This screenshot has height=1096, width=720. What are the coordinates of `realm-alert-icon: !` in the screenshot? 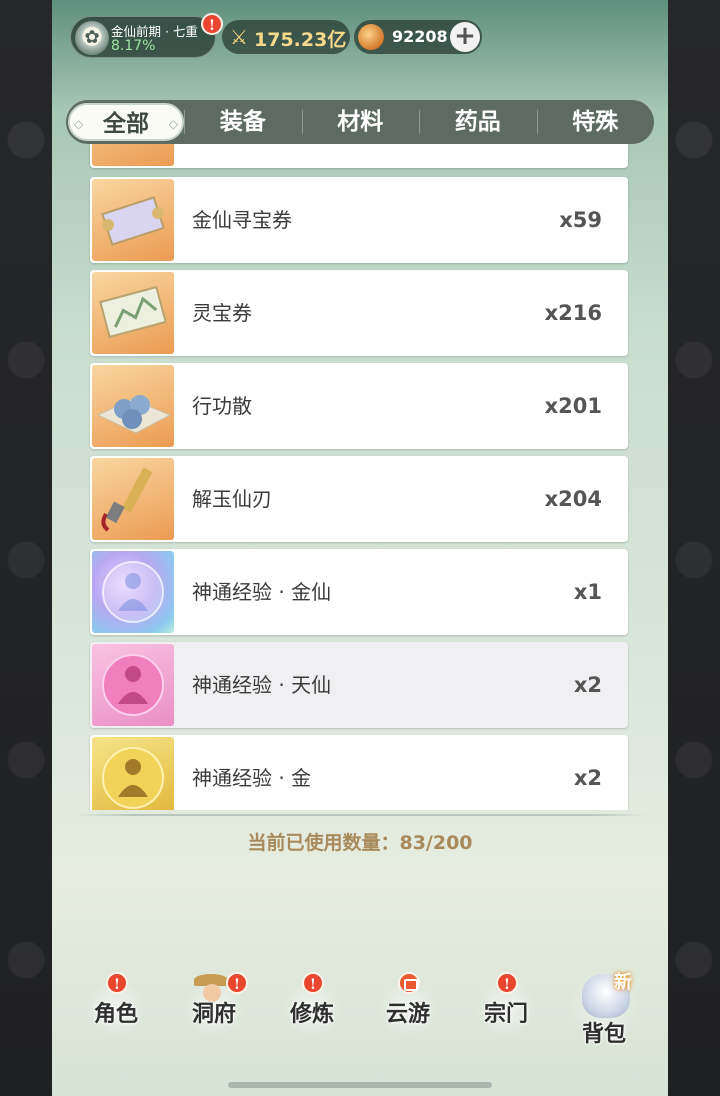 It's located at (212, 24).